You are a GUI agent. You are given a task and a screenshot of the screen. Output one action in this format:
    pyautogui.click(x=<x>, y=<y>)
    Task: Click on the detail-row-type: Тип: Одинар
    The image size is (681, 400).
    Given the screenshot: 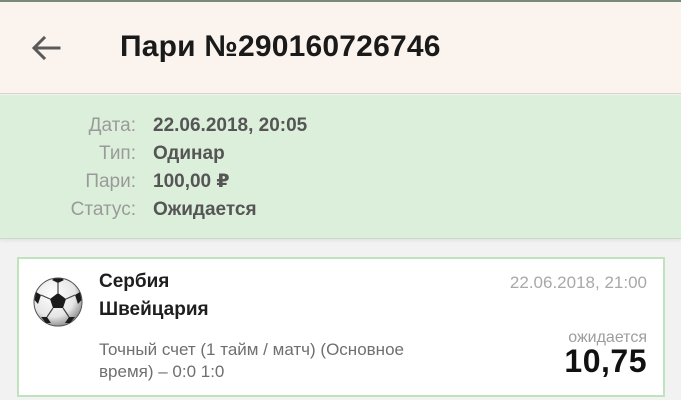 What is the action you would take?
    pyautogui.click(x=340, y=154)
    